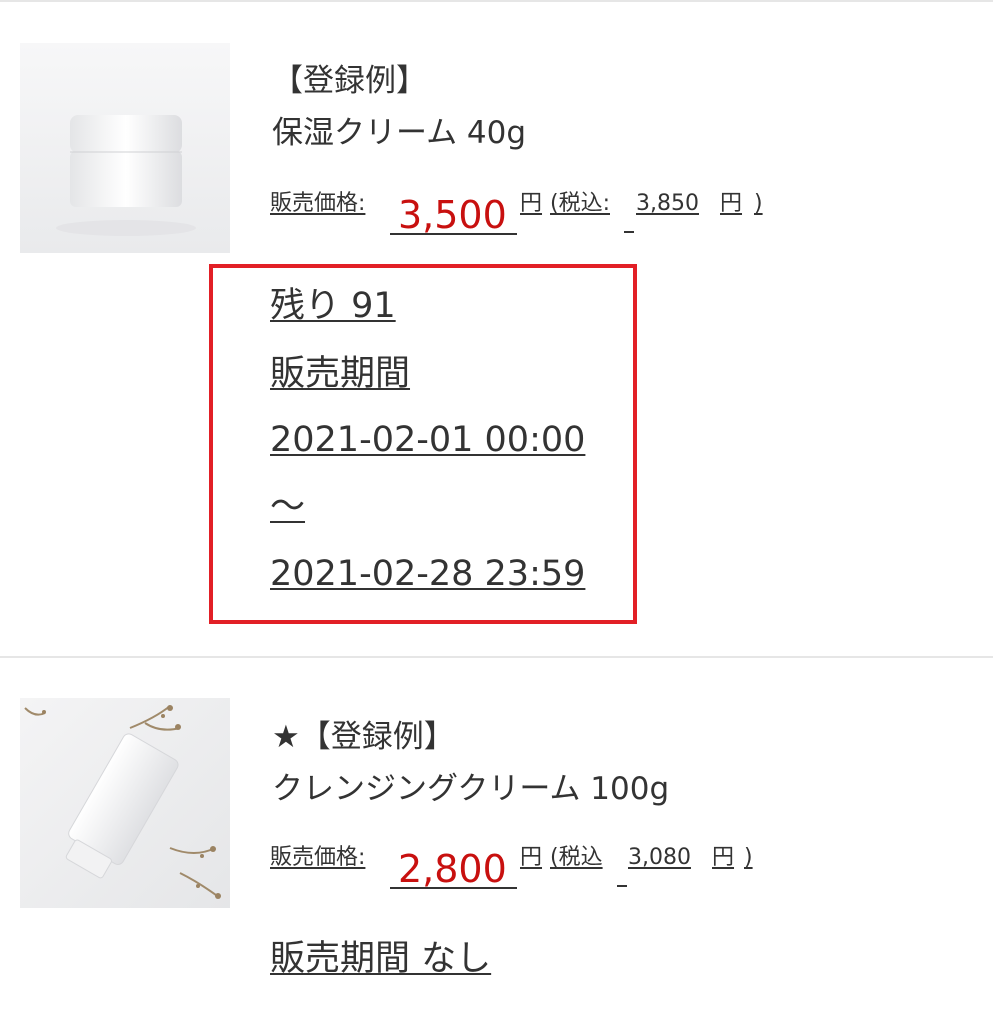  Describe the element at coordinates (452, 869) in the screenshot. I see `price-value: 2,800` at that location.